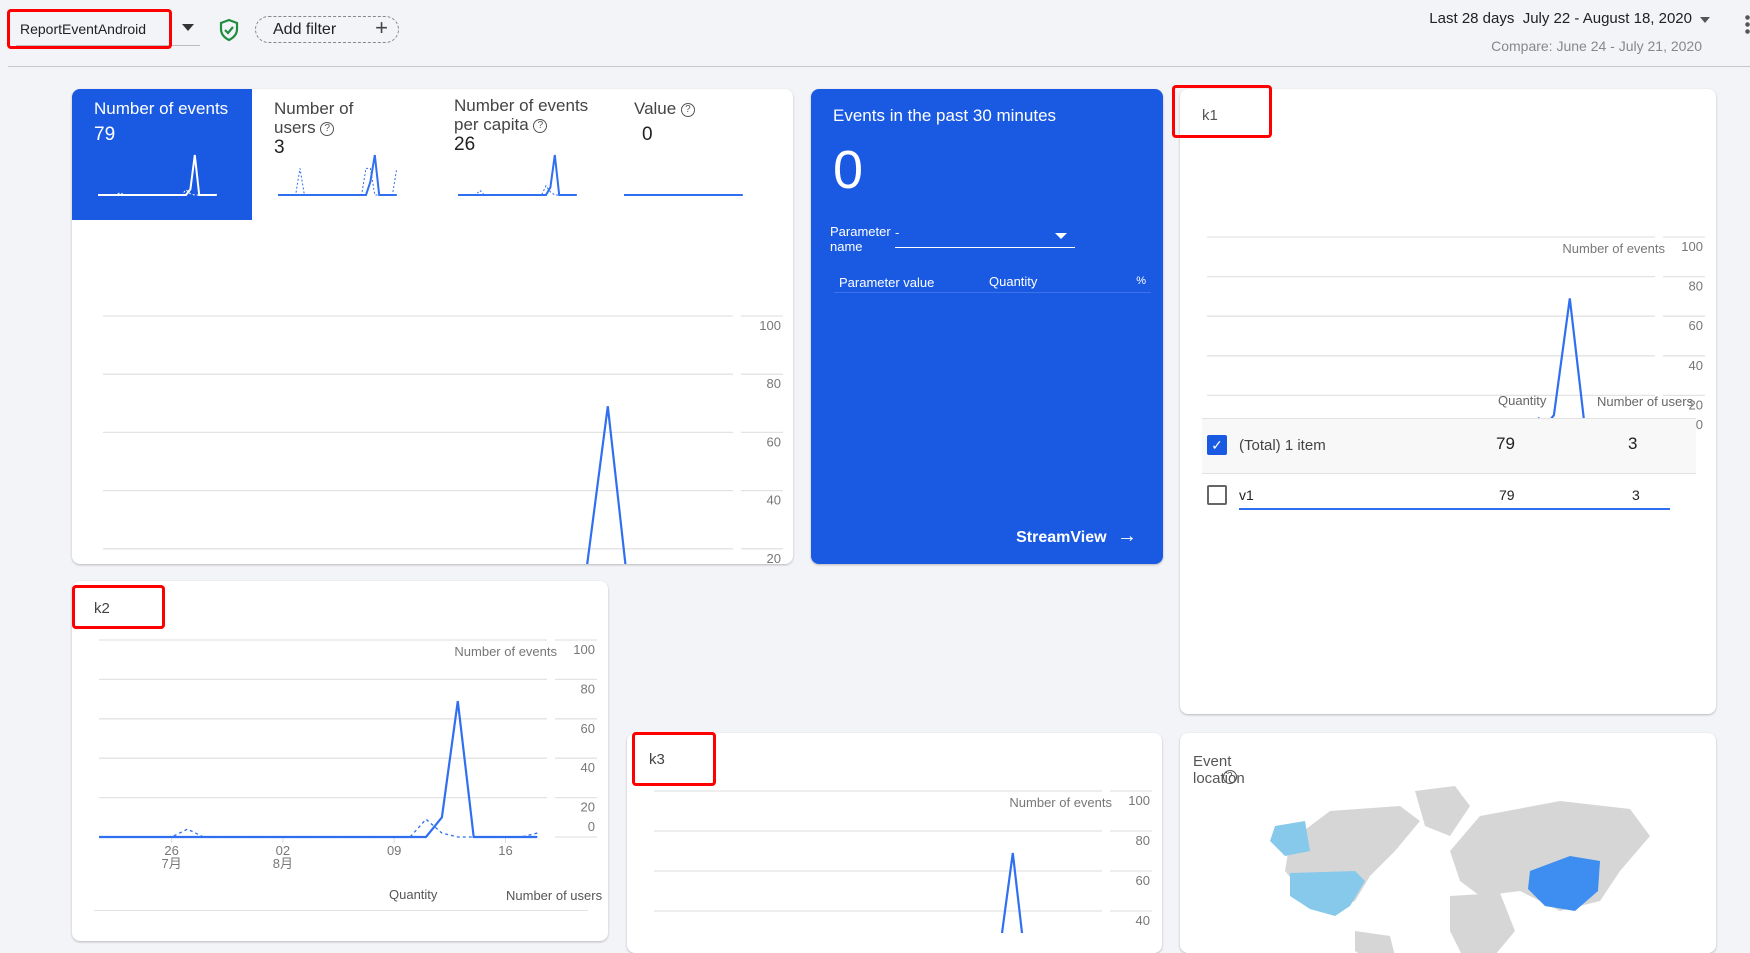 The height and width of the screenshot is (953, 1750). I want to click on x-tick-label: 16, so click(505, 850).